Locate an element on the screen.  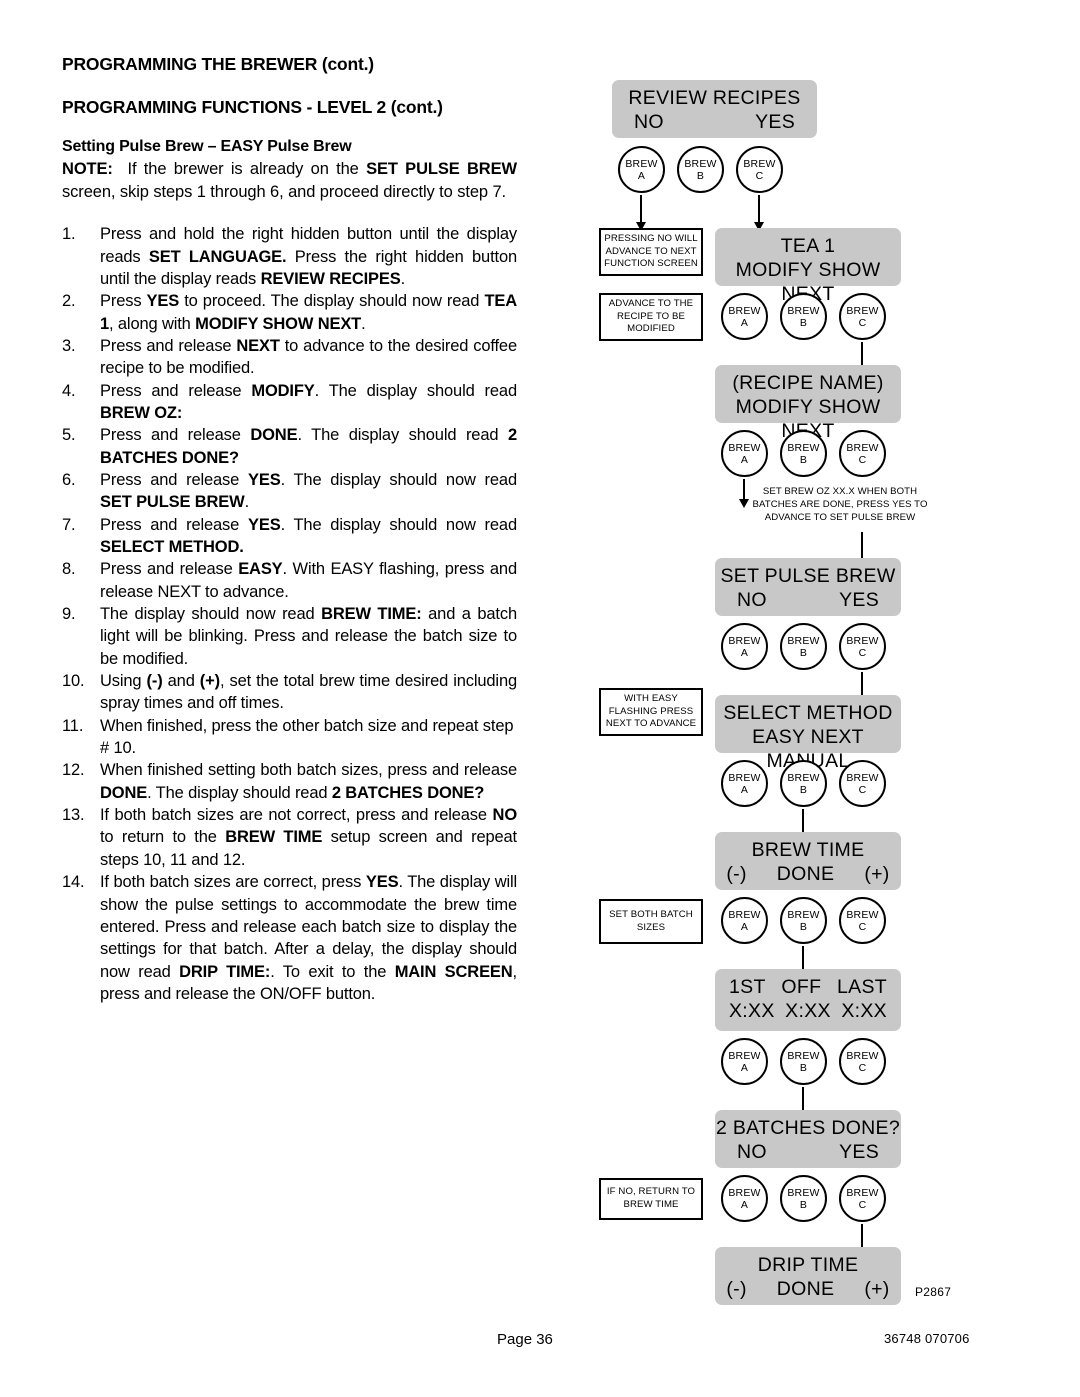
brew-row-3: BREW A BREW B BREW C is located at coordinates (803, 453).